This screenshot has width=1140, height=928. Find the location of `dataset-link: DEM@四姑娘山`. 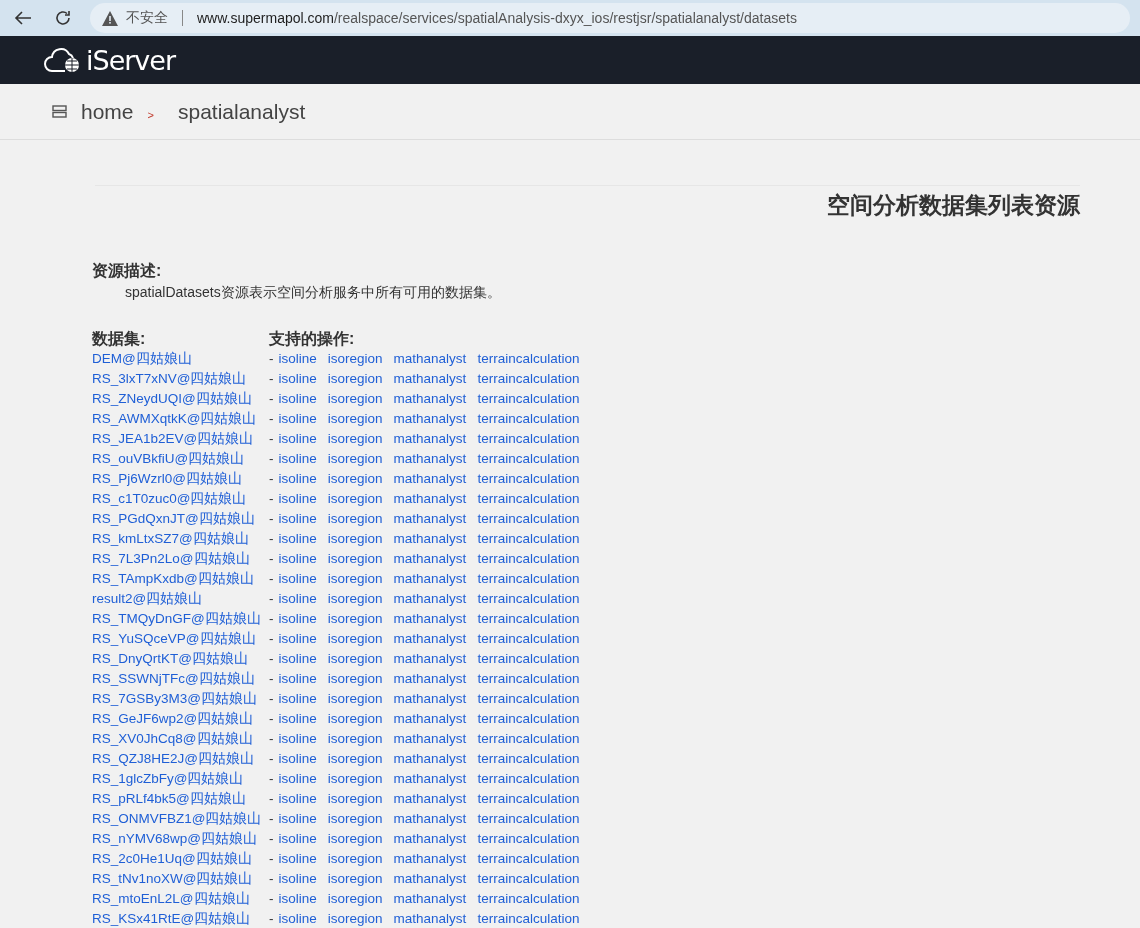

dataset-link: DEM@四姑娘山 is located at coordinates (142, 358).